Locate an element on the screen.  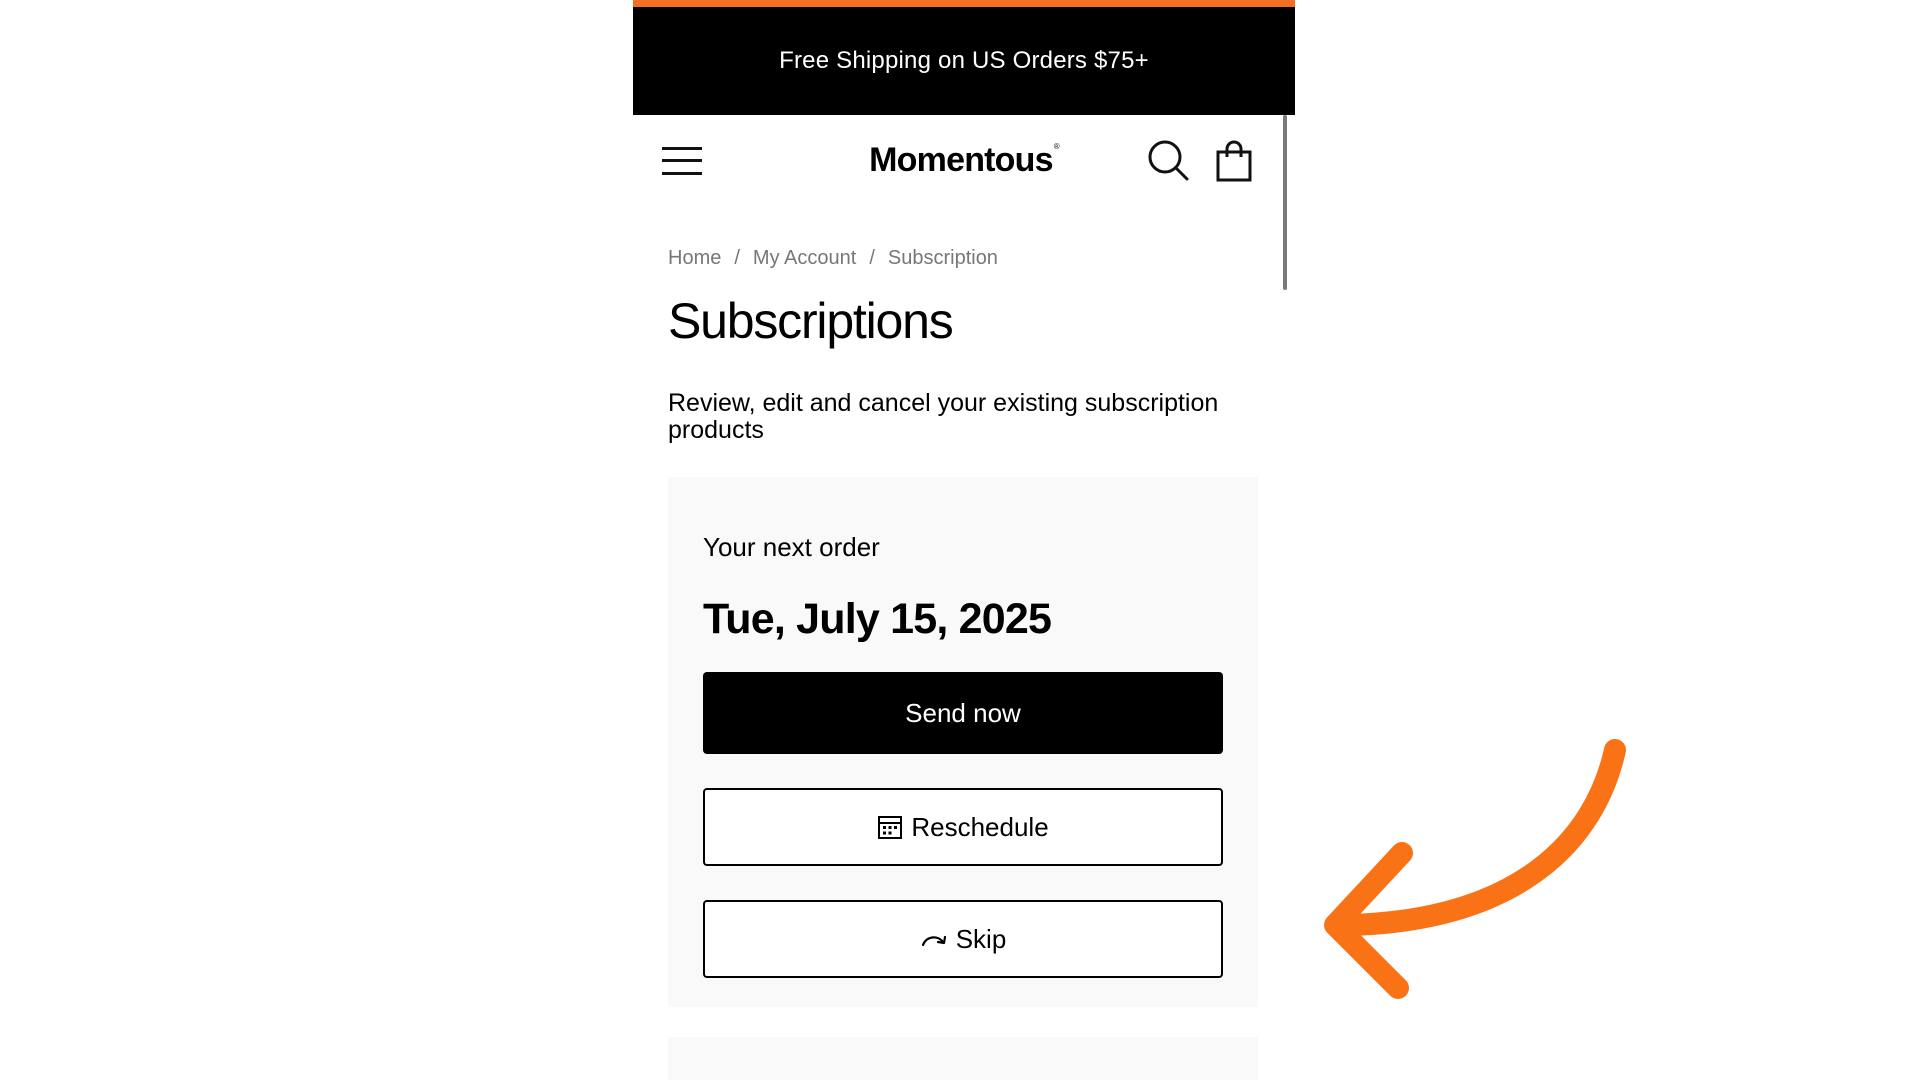
send-now-label: Send now is located at coordinates (963, 712).